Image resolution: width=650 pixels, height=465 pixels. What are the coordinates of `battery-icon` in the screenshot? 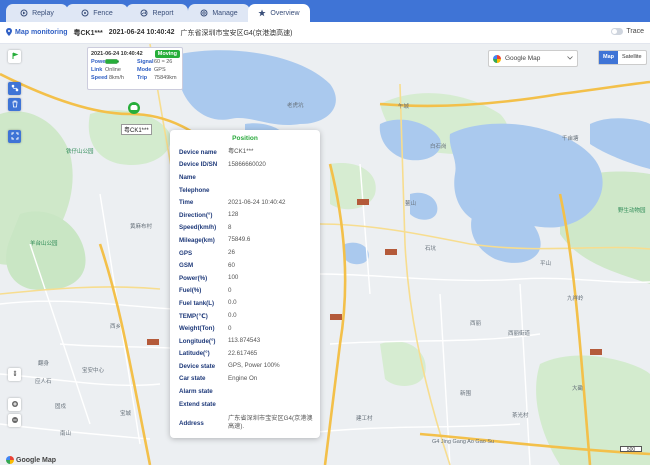 It's located at (121, 62).